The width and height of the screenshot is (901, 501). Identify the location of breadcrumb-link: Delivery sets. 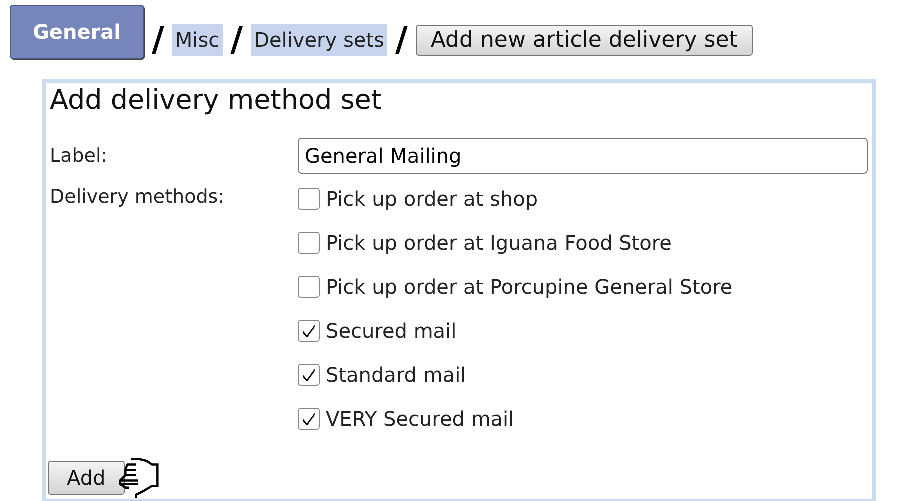
(319, 40).